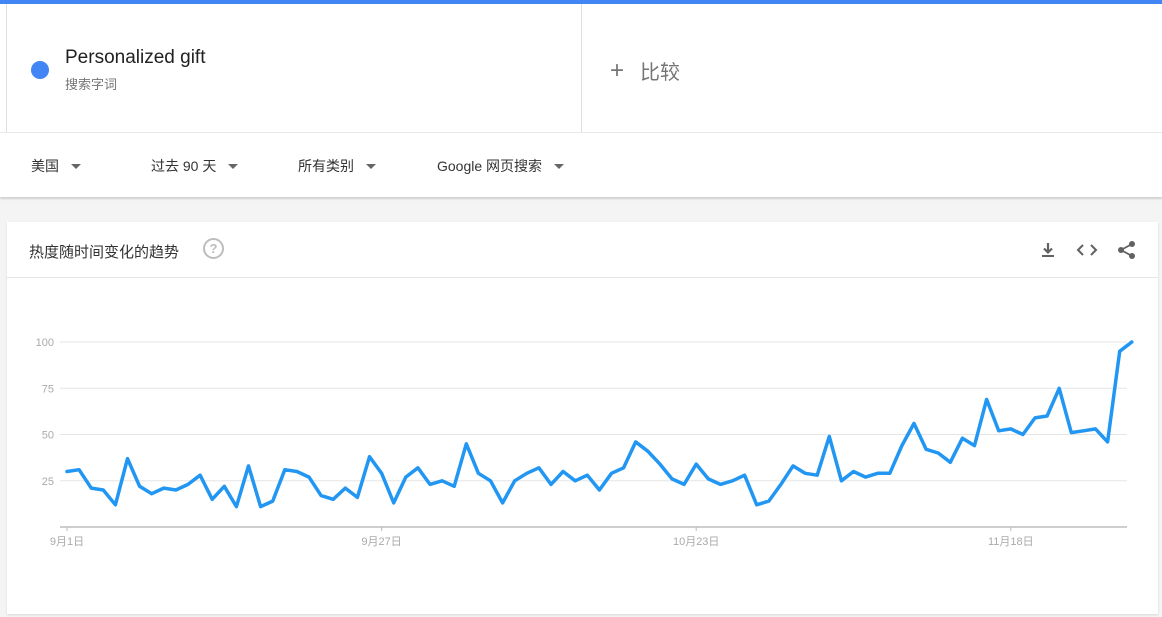 This screenshot has height=617, width=1162. I want to click on compare-button: + 比较, so click(645, 70).